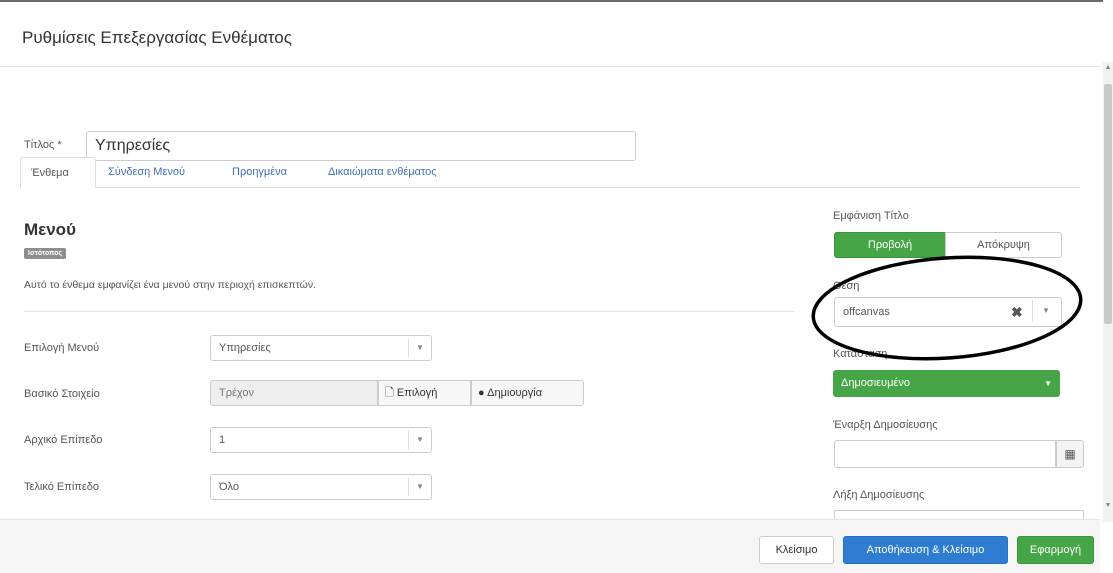  I want to click on tab-permissions: Δικαιώματα ενθέματος, so click(382, 172).